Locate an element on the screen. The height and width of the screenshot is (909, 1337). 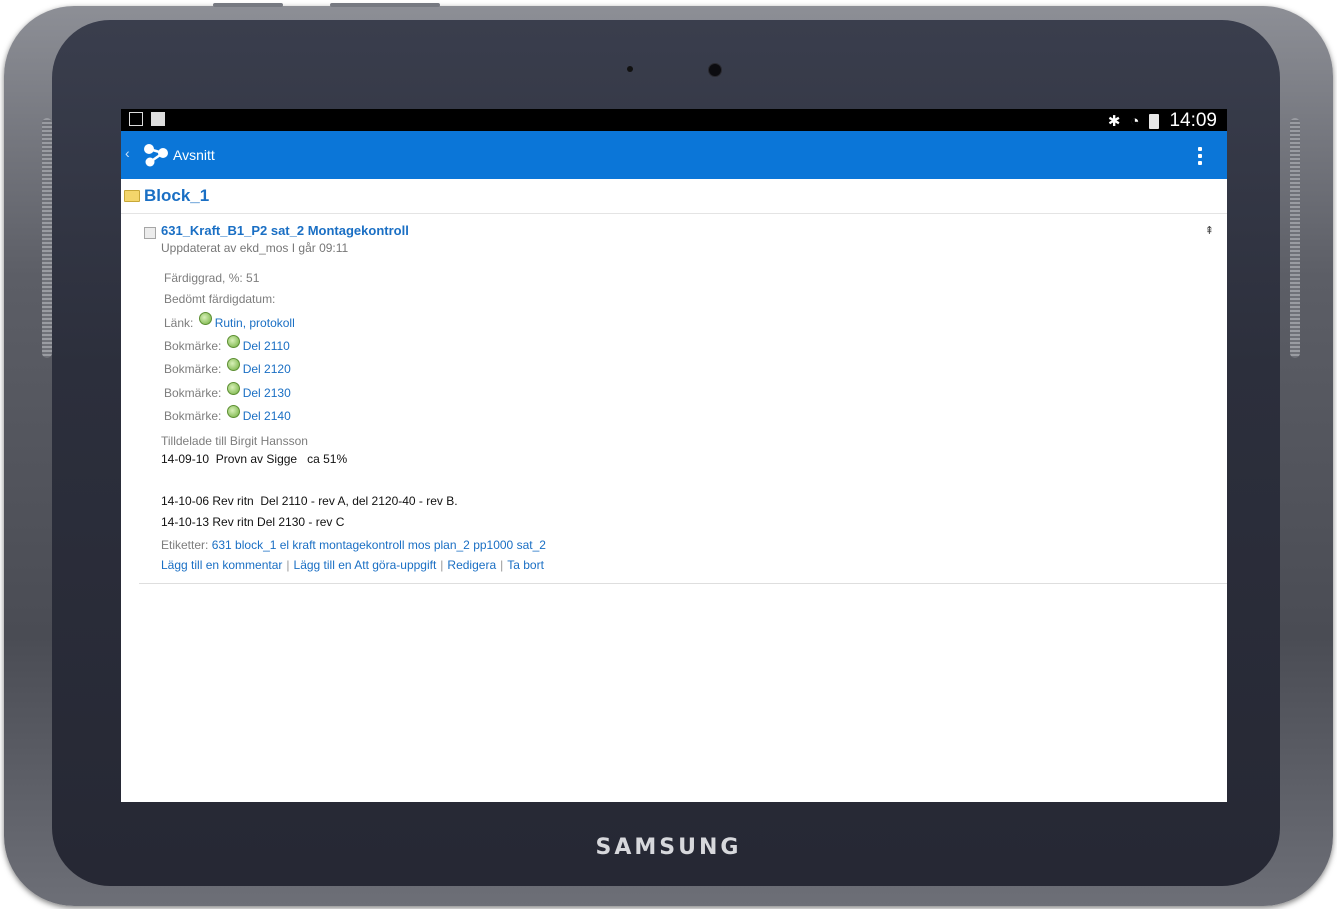
delete-link: Ta bort is located at coordinates (525, 565).